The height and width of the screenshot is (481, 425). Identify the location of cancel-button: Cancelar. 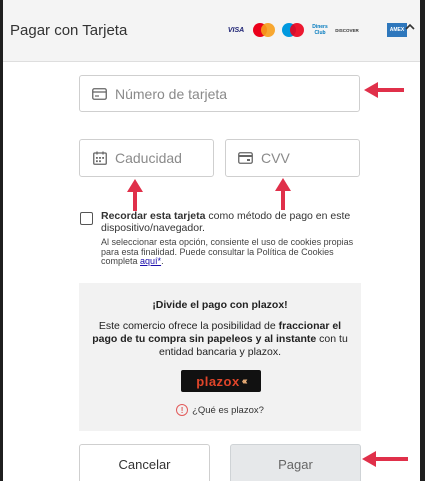
(144, 462).